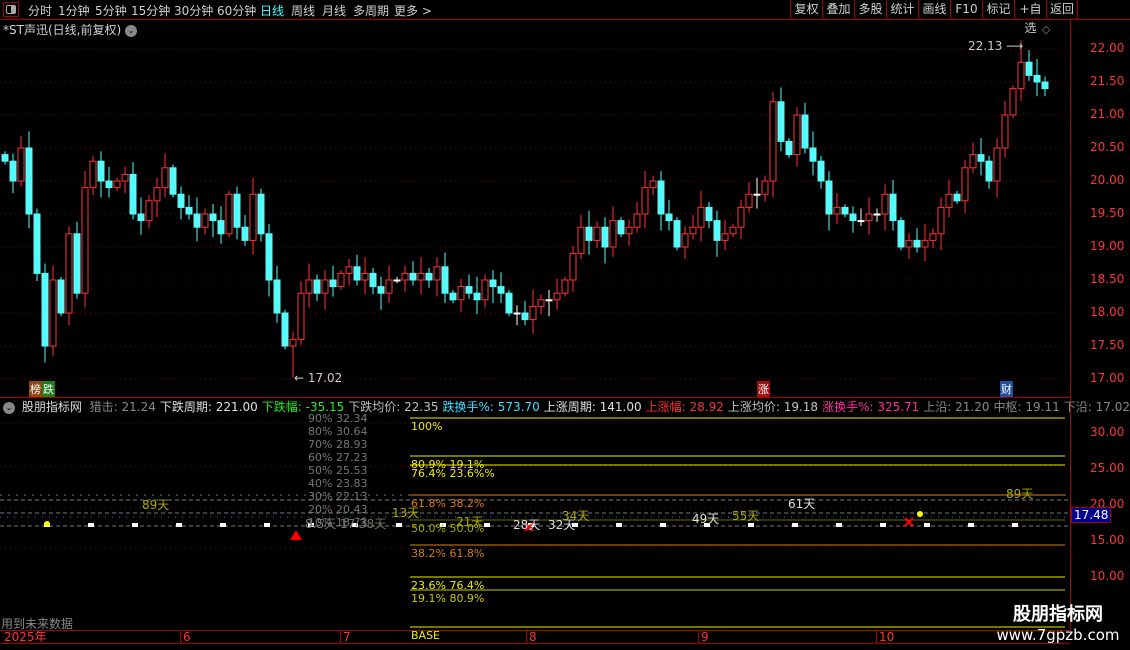 Image resolution: width=1130 pixels, height=650 pixels. Describe the element at coordinates (448, 503) in the screenshot. I see `fib-label: 61.8% 38.2%` at that location.